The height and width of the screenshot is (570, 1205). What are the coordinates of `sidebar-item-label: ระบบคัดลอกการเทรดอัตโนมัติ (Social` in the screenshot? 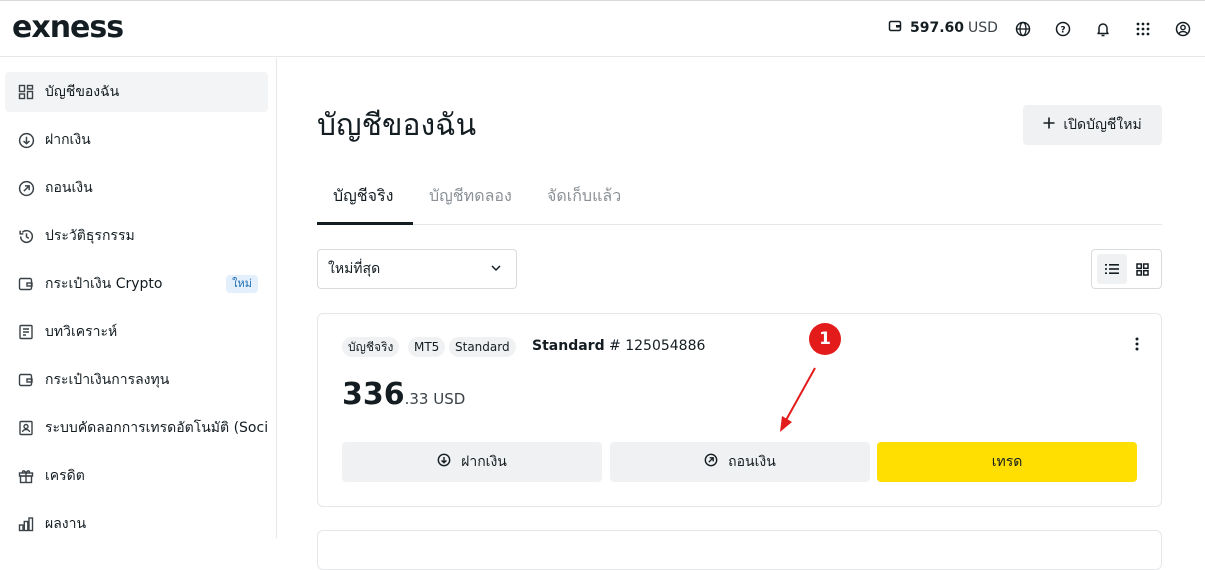 It's located at (156, 428).